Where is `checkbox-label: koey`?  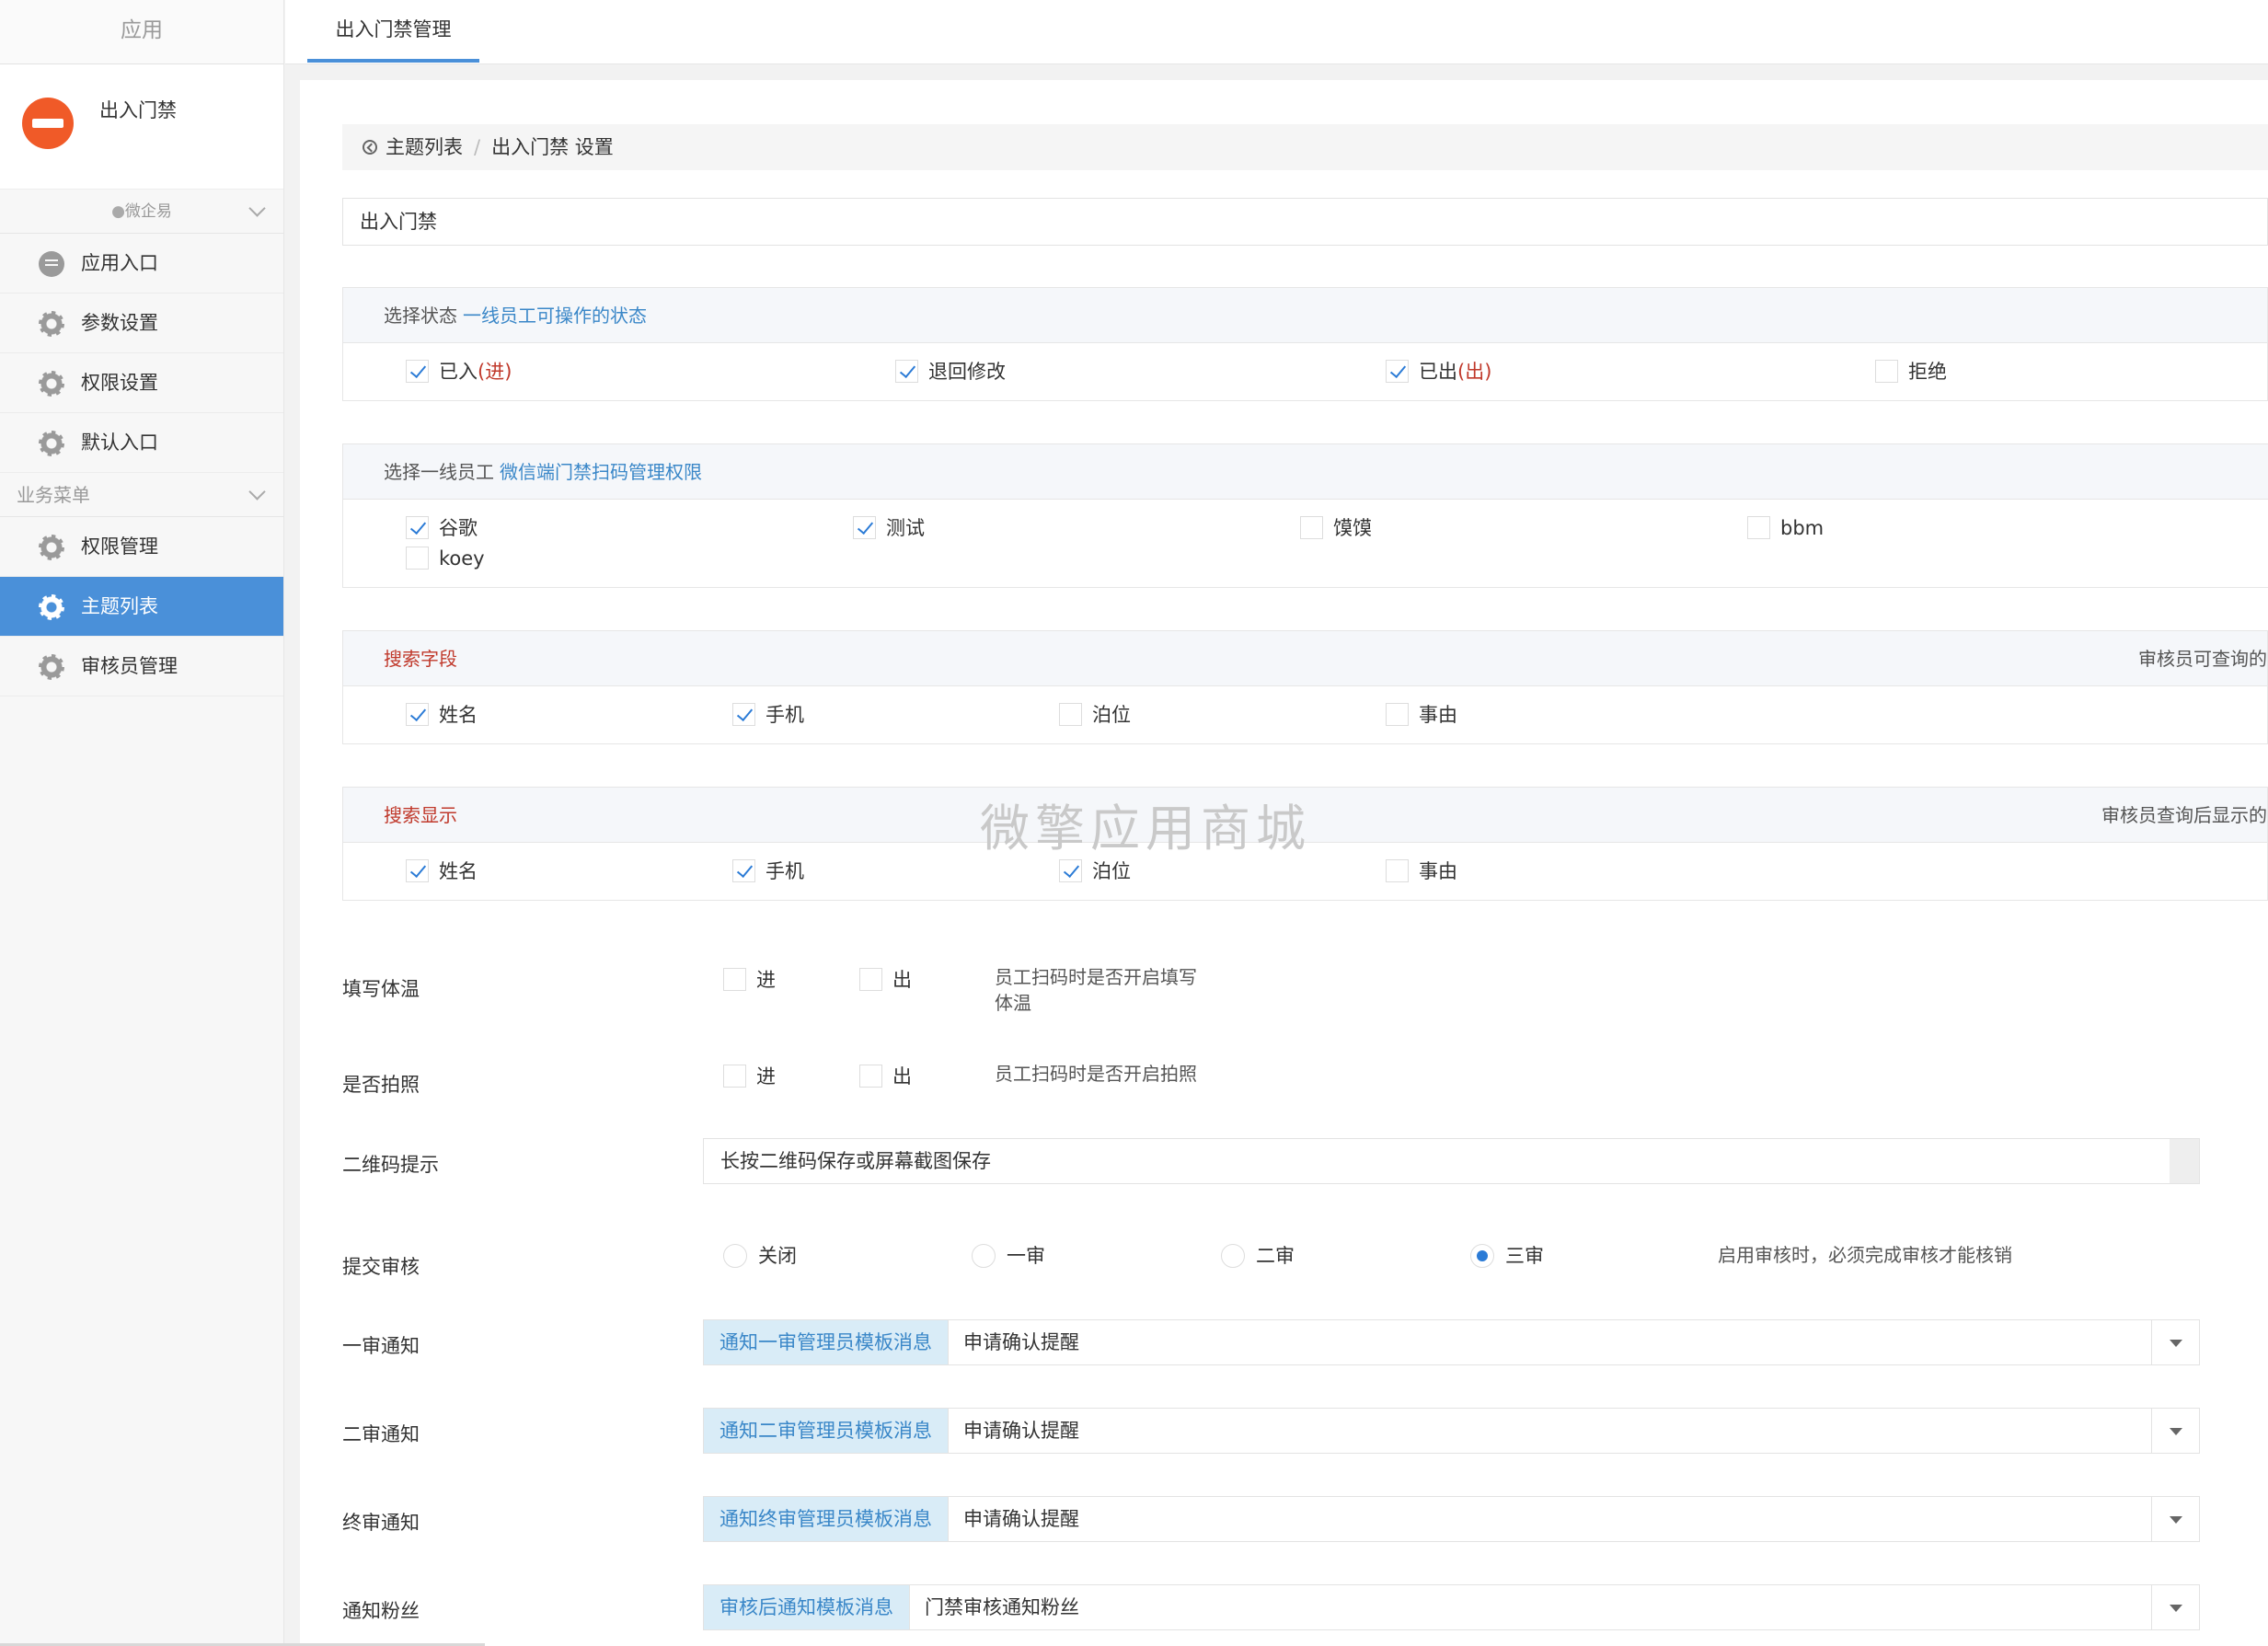 checkbox-label: koey is located at coordinates (462, 558).